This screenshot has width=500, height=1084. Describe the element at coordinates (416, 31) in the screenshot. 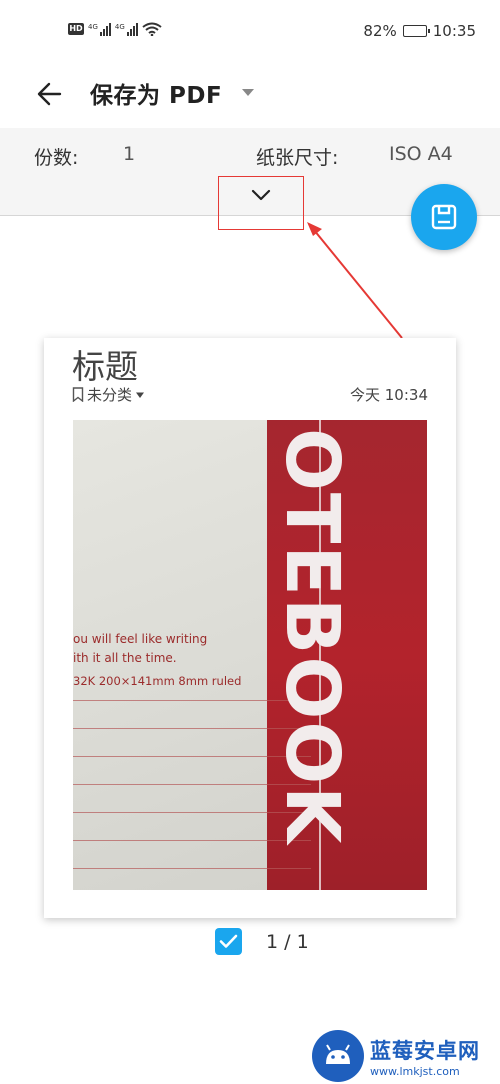

I see `battery-icon` at that location.